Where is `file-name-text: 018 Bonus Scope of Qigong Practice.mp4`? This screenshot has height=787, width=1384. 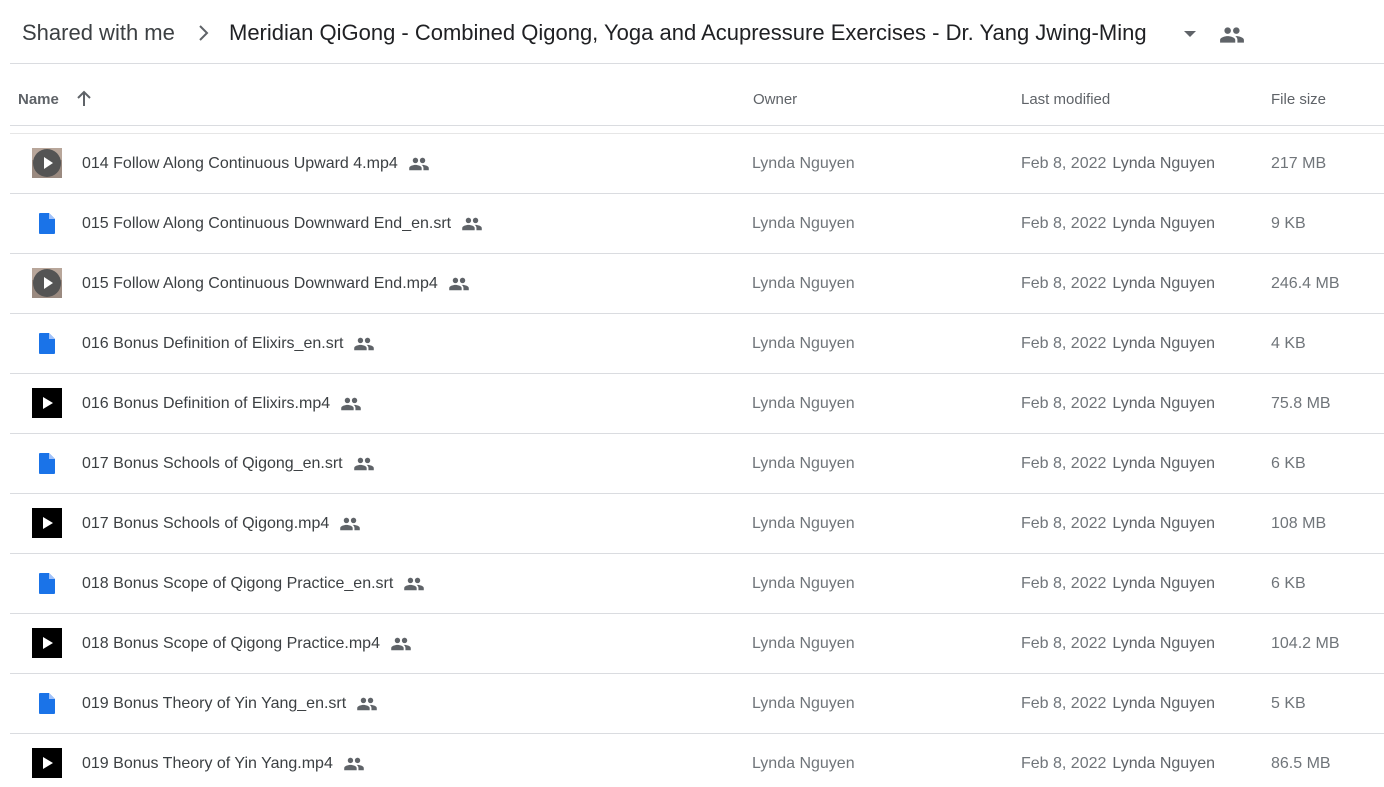
file-name-text: 018 Bonus Scope of Qigong Practice.mp4 is located at coordinates (231, 643).